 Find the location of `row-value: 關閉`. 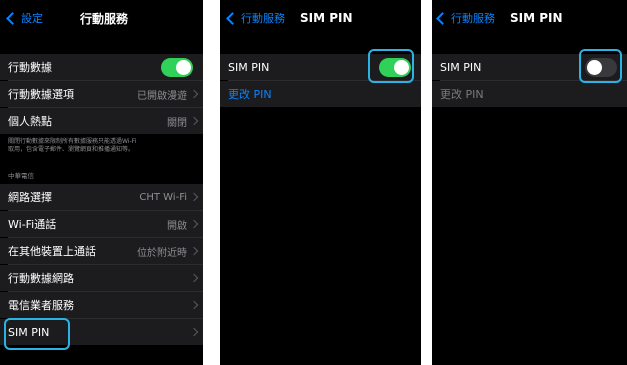

row-value: 關閉 is located at coordinates (177, 123).